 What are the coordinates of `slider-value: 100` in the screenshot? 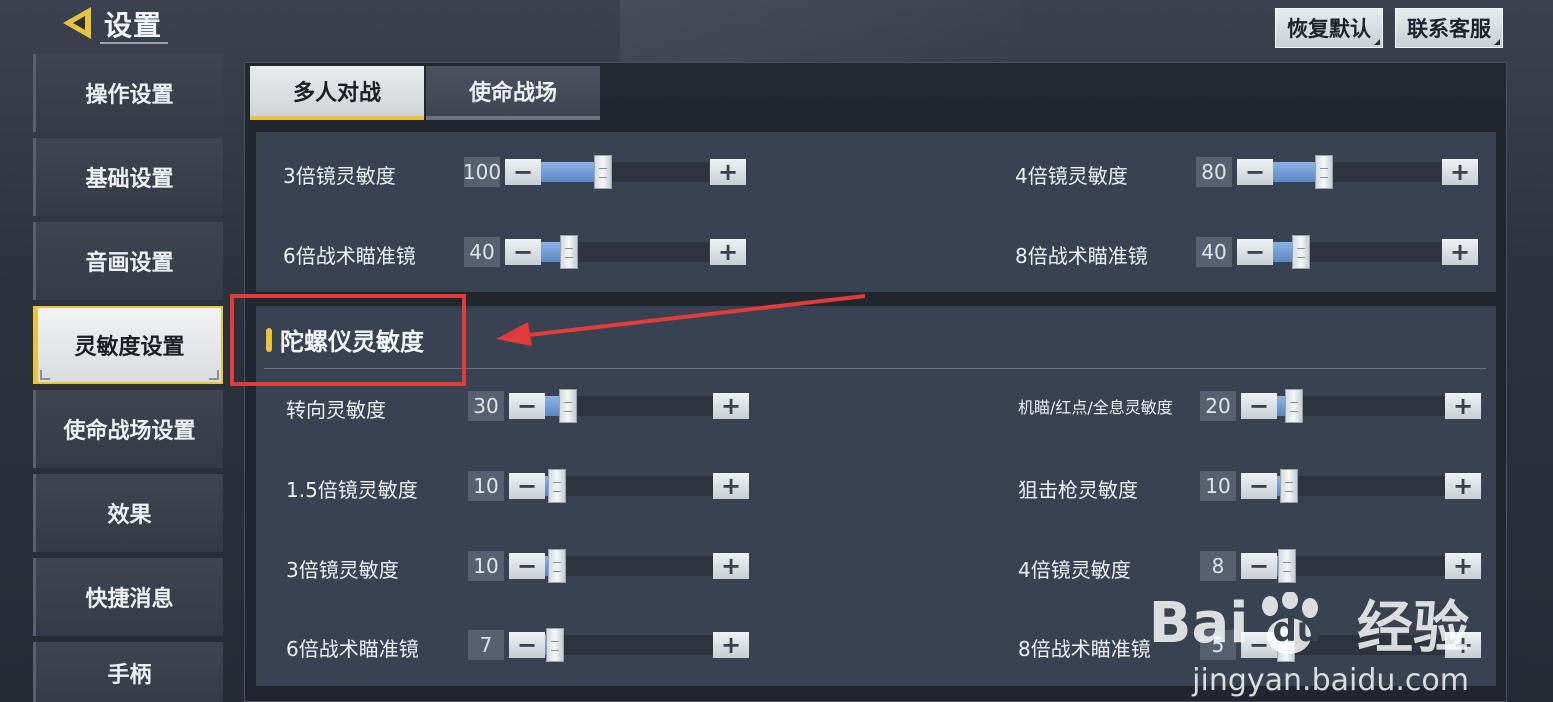 It's located at (482, 172).